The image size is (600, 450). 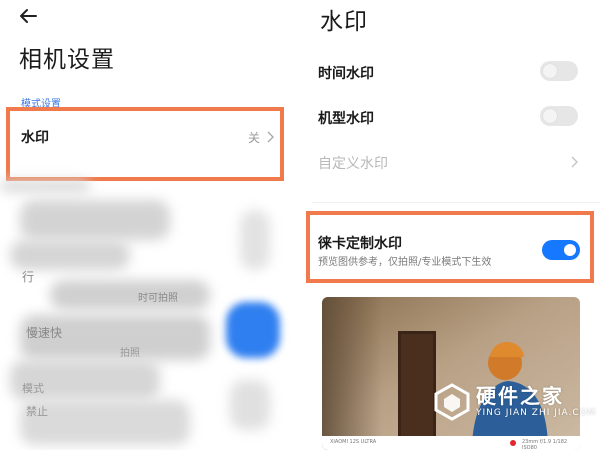 What do you see at coordinates (451, 72) in the screenshot?
I see `time-watermark-row: 时间水印` at bounding box center [451, 72].